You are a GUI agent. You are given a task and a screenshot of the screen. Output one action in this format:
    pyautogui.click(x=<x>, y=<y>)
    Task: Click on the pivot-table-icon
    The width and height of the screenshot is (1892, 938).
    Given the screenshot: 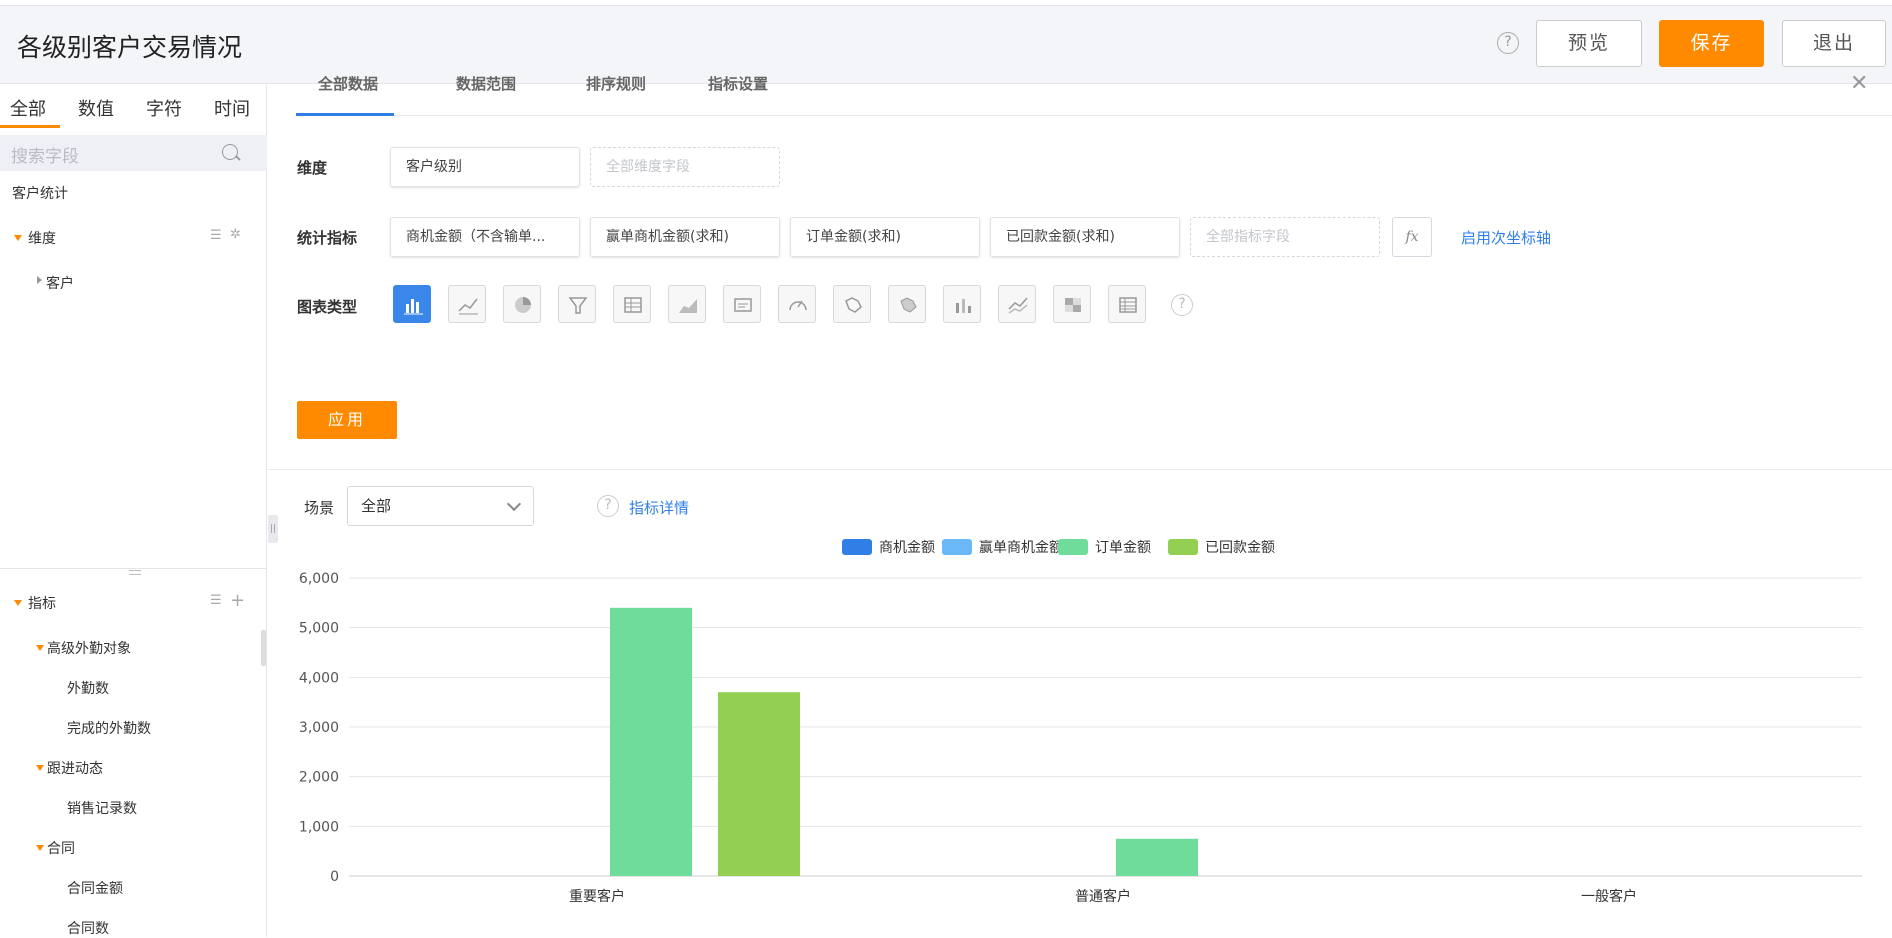 What is the action you would take?
    pyautogui.click(x=1127, y=304)
    